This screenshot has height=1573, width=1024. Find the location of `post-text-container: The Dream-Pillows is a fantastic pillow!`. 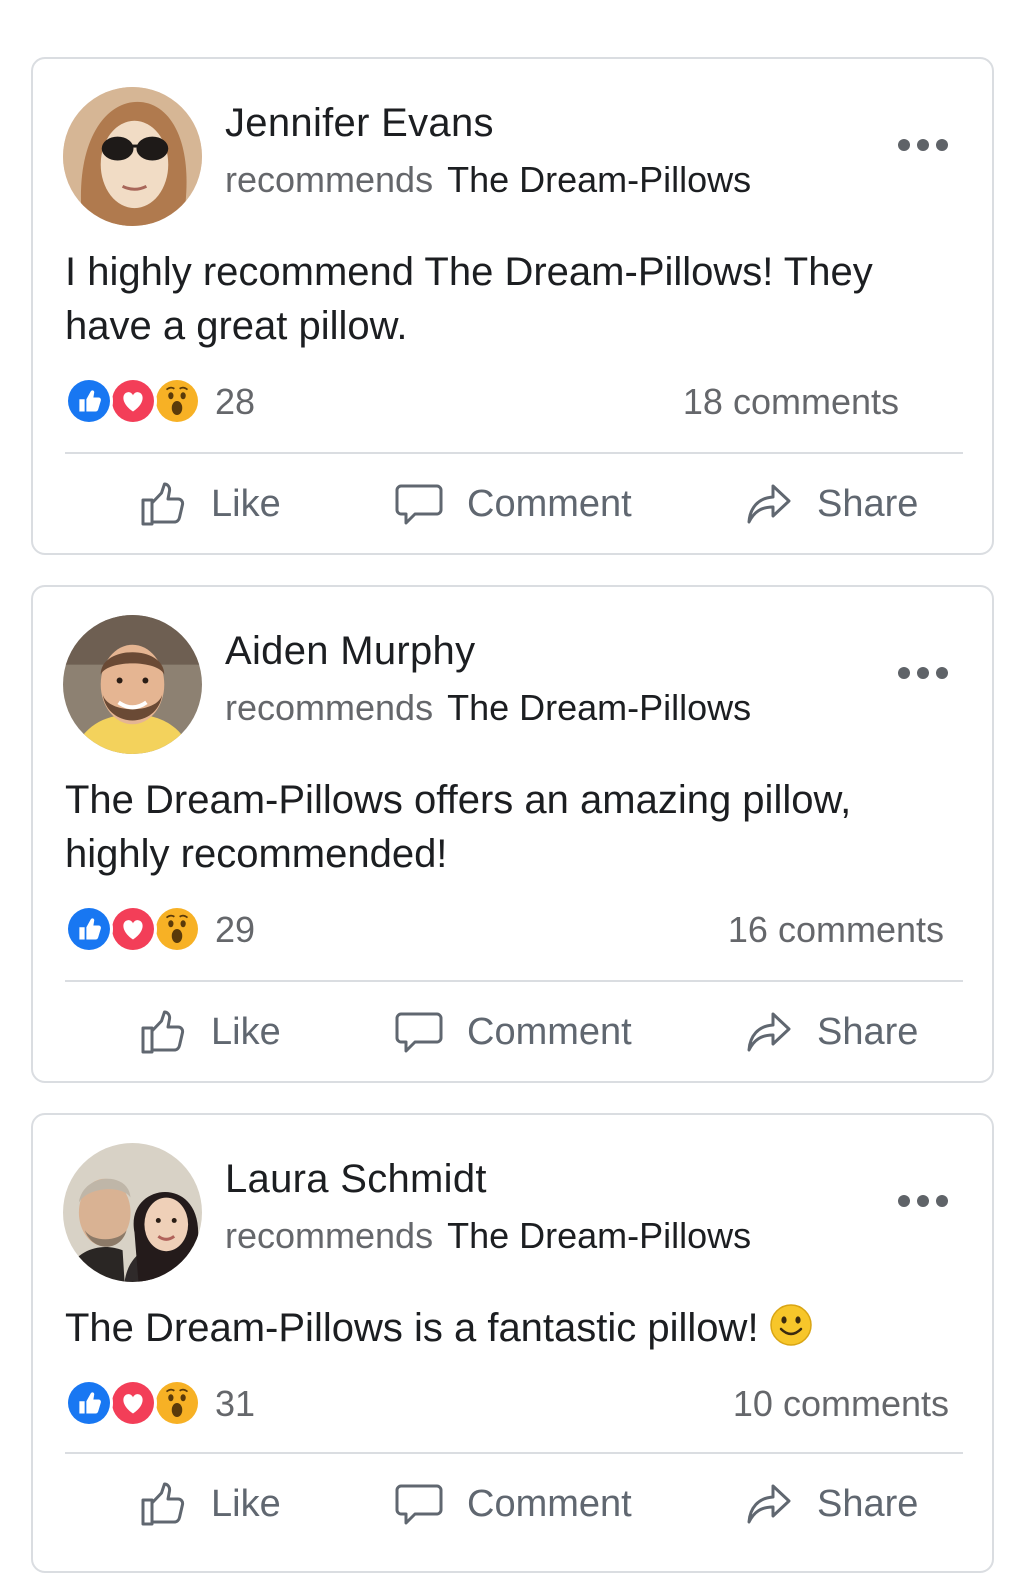

post-text-container: The Dream-Pillows is a fantastic pillow! is located at coordinates (505, 1328).